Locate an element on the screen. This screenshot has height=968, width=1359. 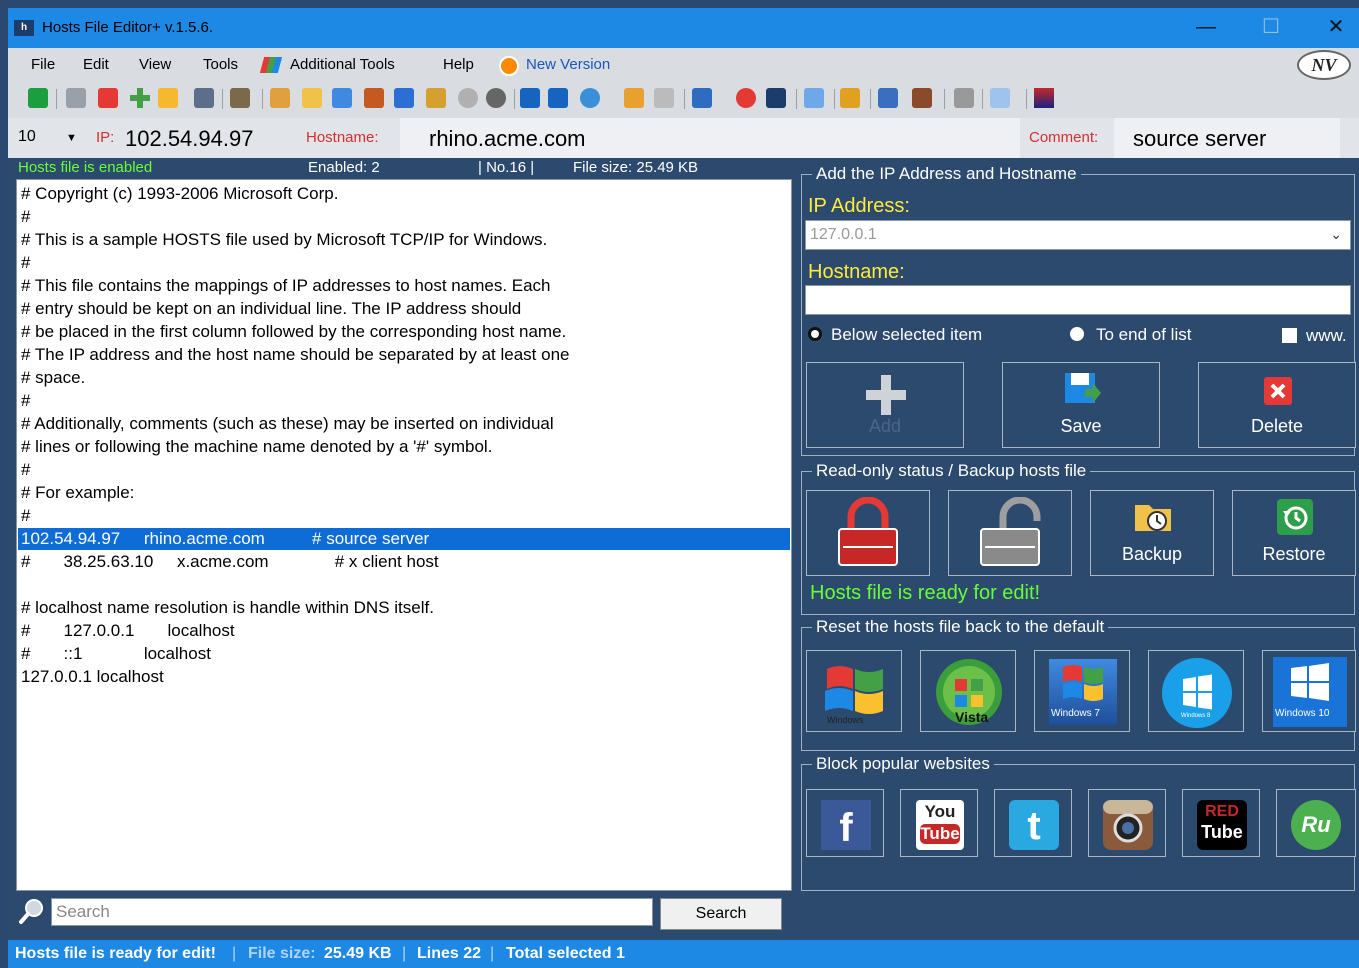
link-icon is located at coordinates (634, 98).